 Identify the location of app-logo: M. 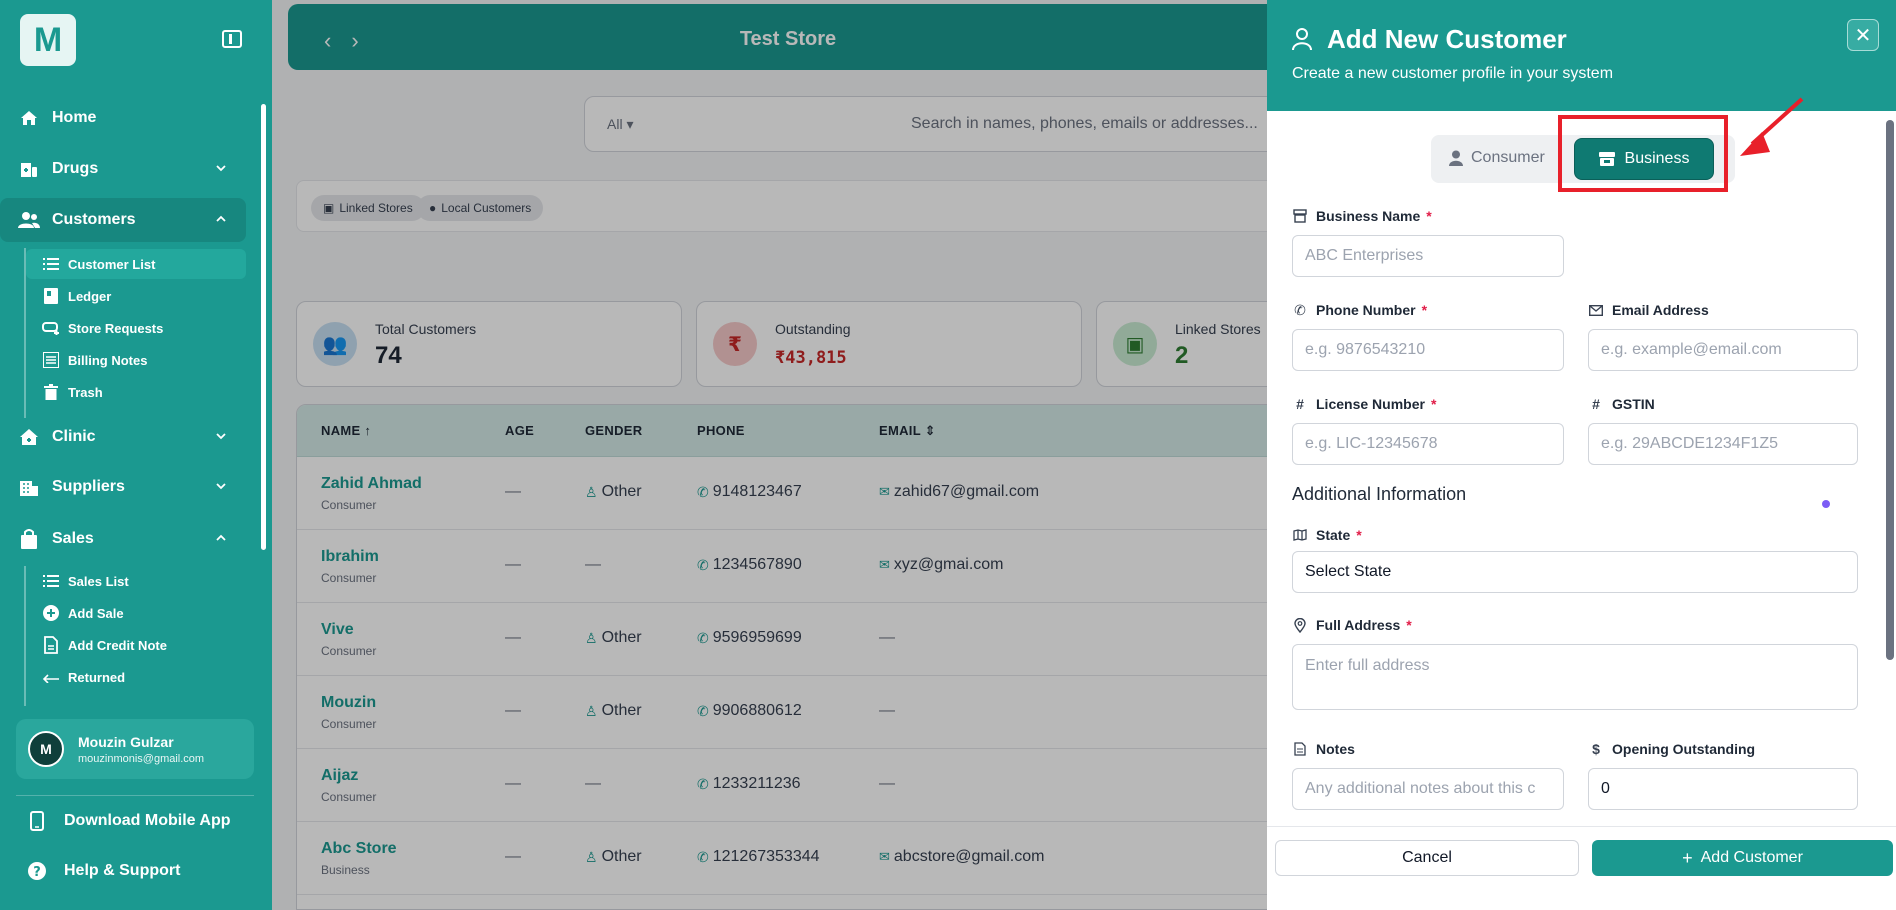
(48, 40).